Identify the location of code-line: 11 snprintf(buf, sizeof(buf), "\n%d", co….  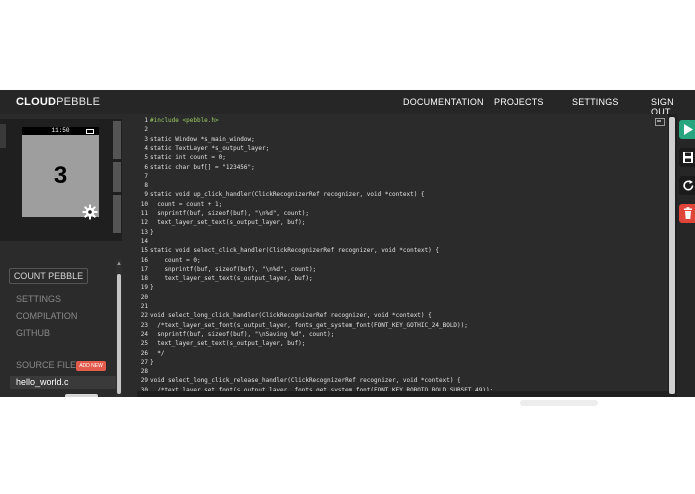
(223, 213).